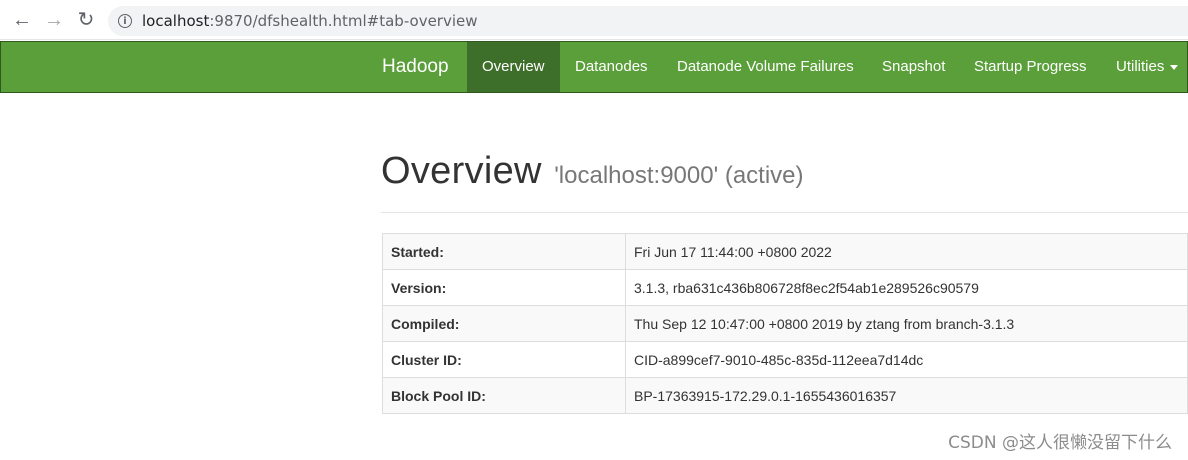 This screenshot has height=460, width=1188. What do you see at coordinates (679, 175) in the screenshot?
I see `page-subtitle: 'localhost:9000' (active)` at bounding box center [679, 175].